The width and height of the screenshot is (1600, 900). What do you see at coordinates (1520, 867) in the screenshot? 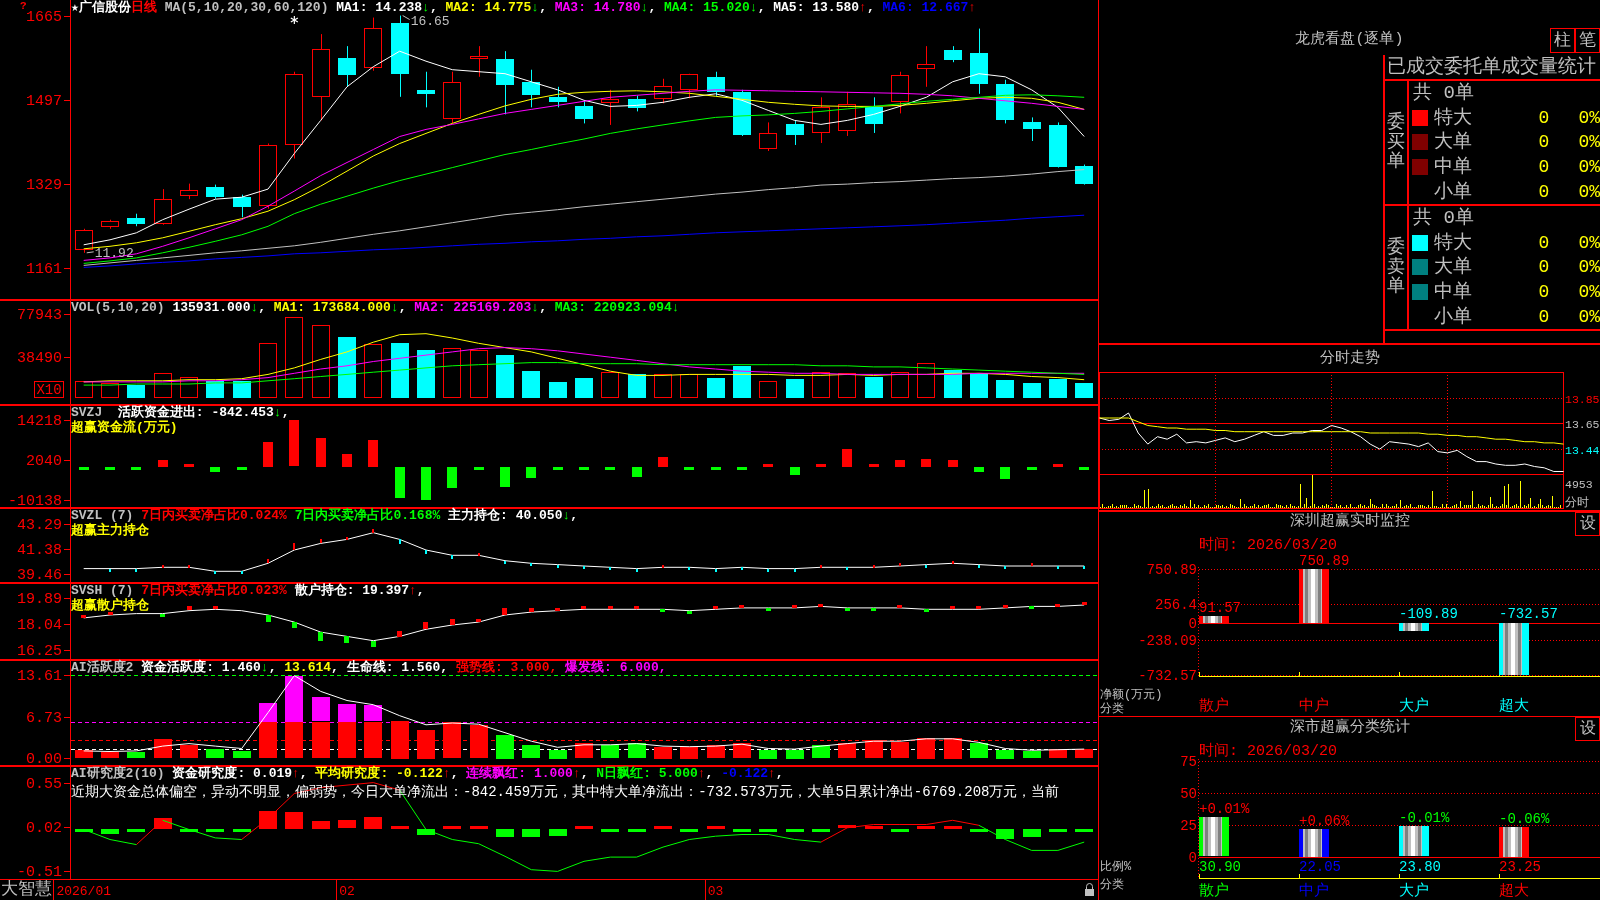
I see `value-label: 23.25` at bounding box center [1520, 867].